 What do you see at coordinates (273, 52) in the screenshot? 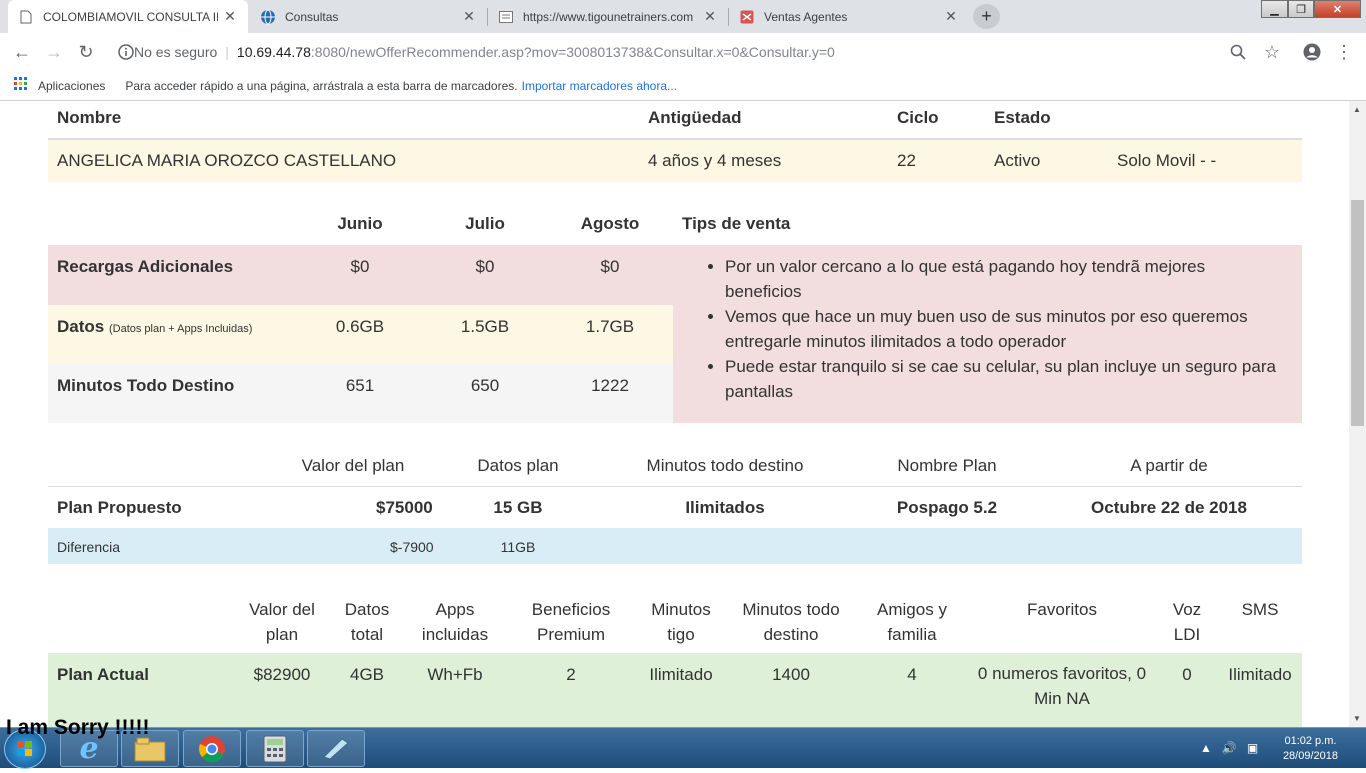
I see `url-host: 10.69.44.78` at bounding box center [273, 52].